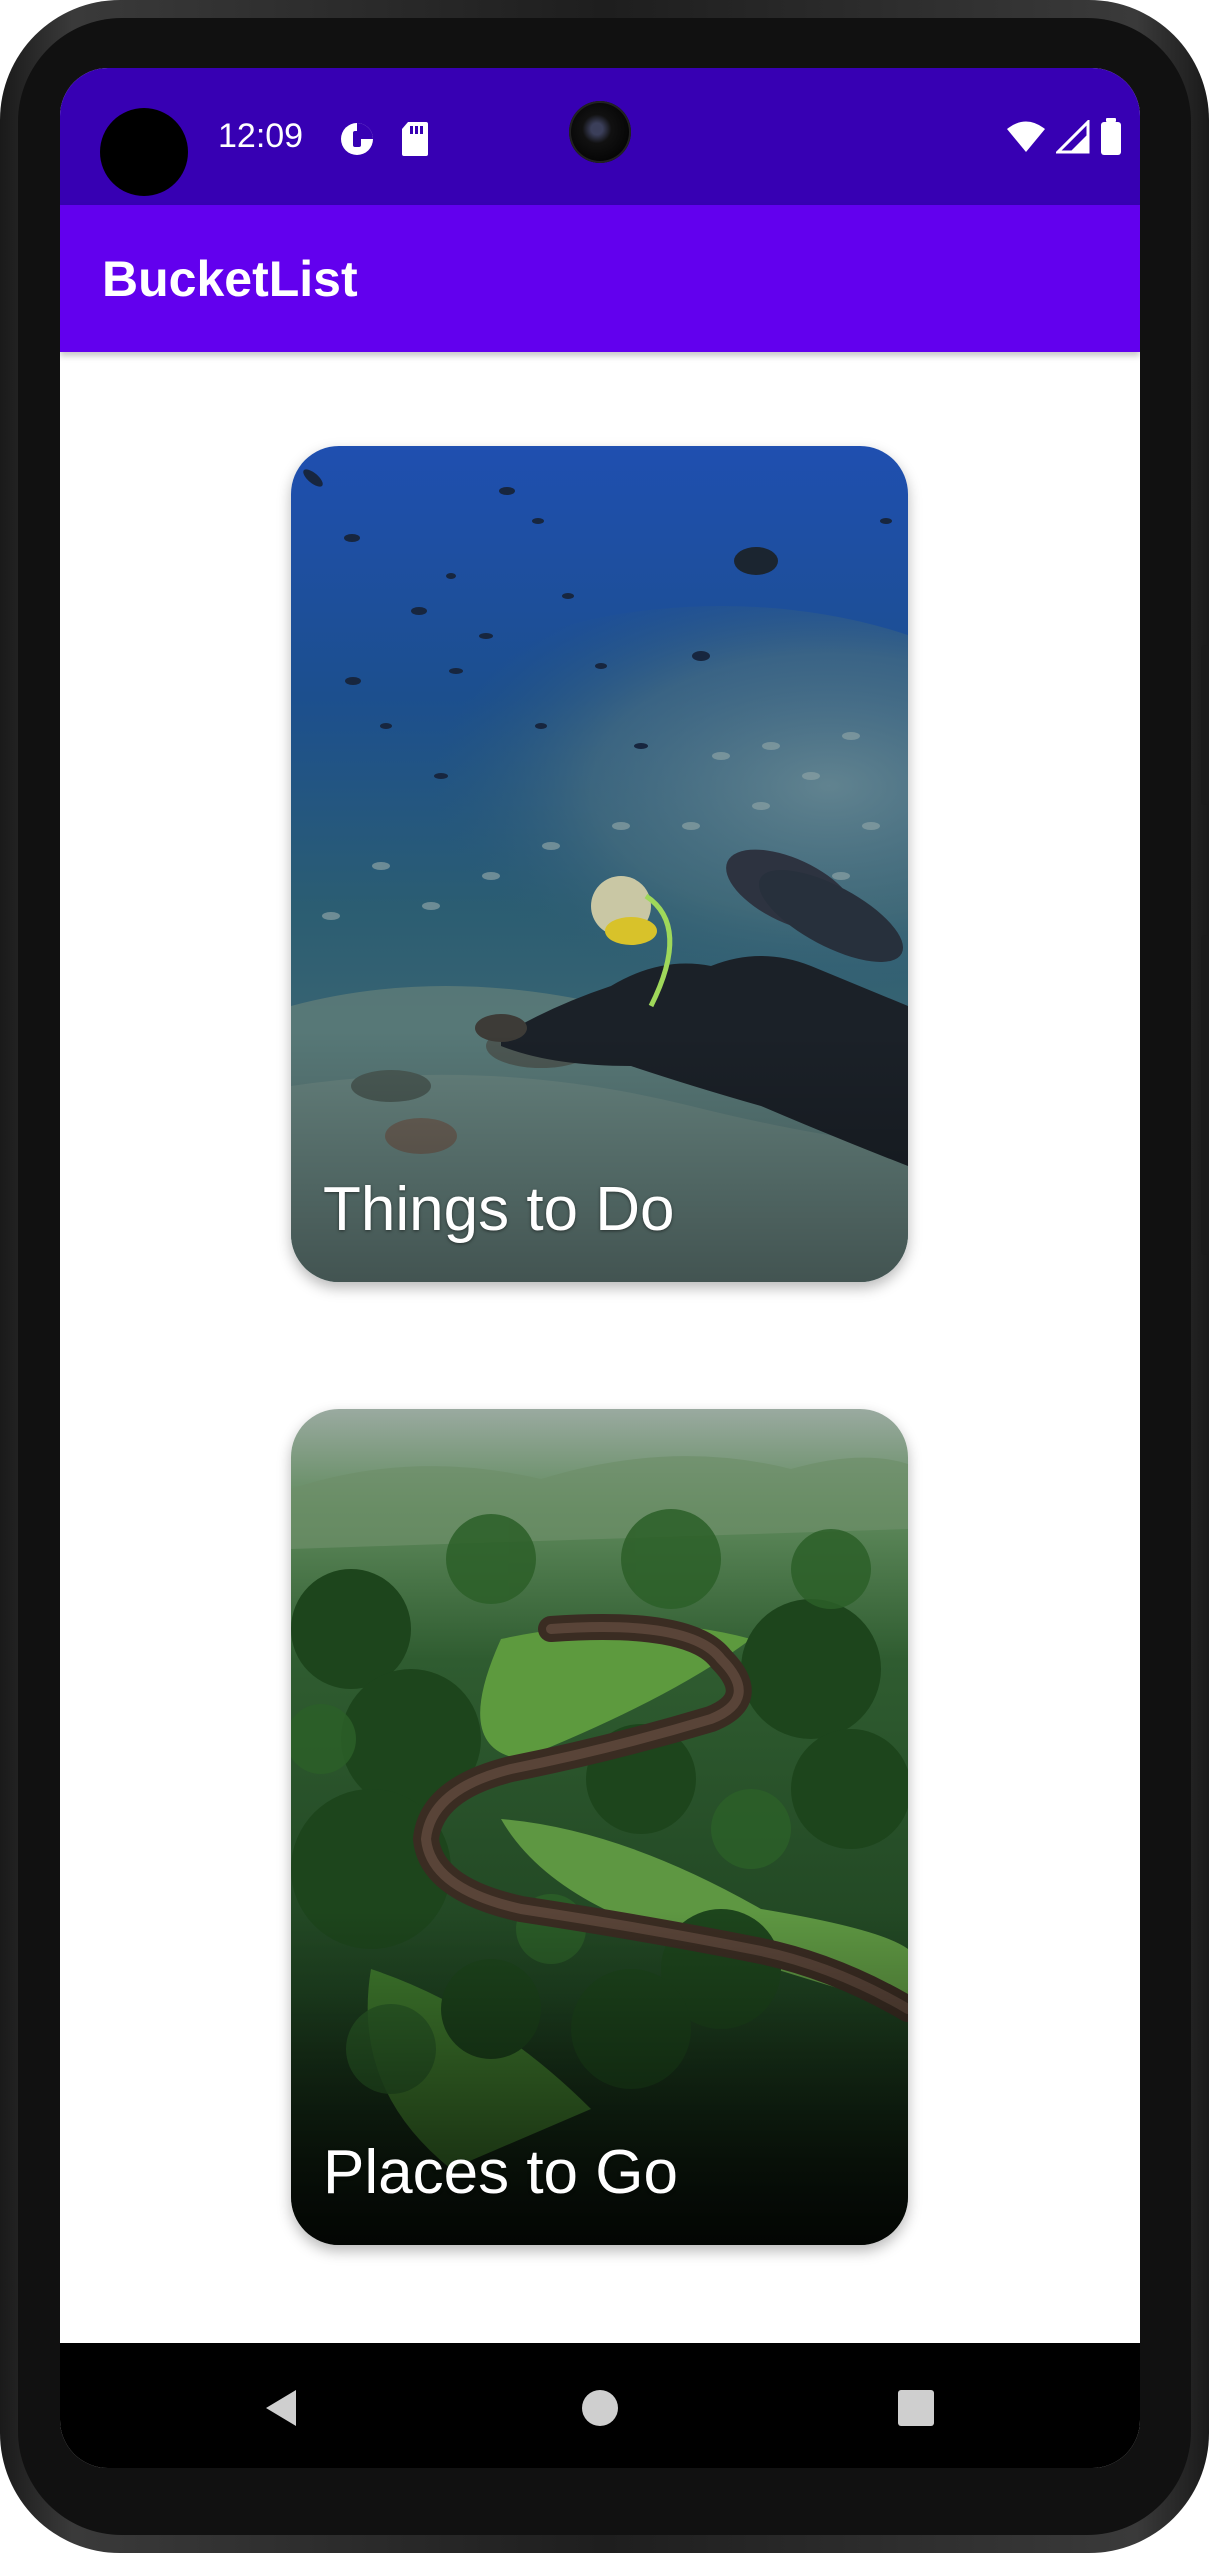 This screenshot has width=1209, height=2553. I want to click on data-saver-icon, so click(357, 141).